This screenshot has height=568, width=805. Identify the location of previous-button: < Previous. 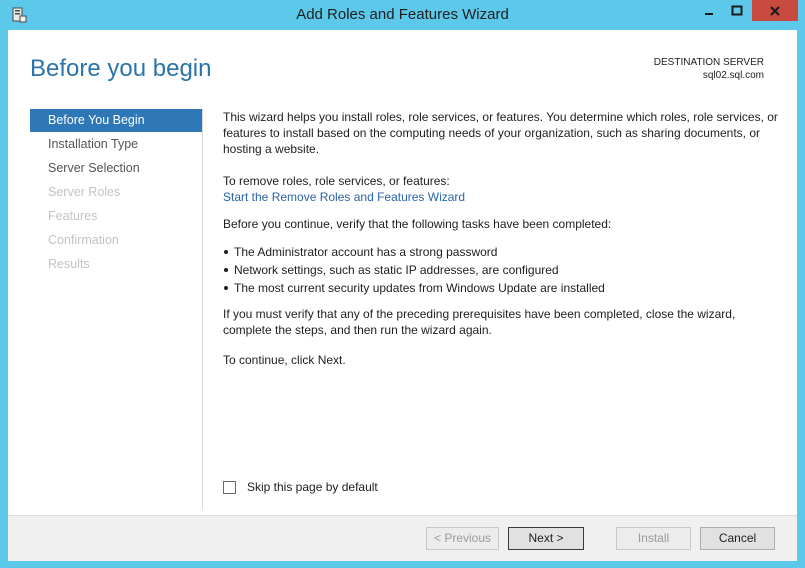
(462, 538).